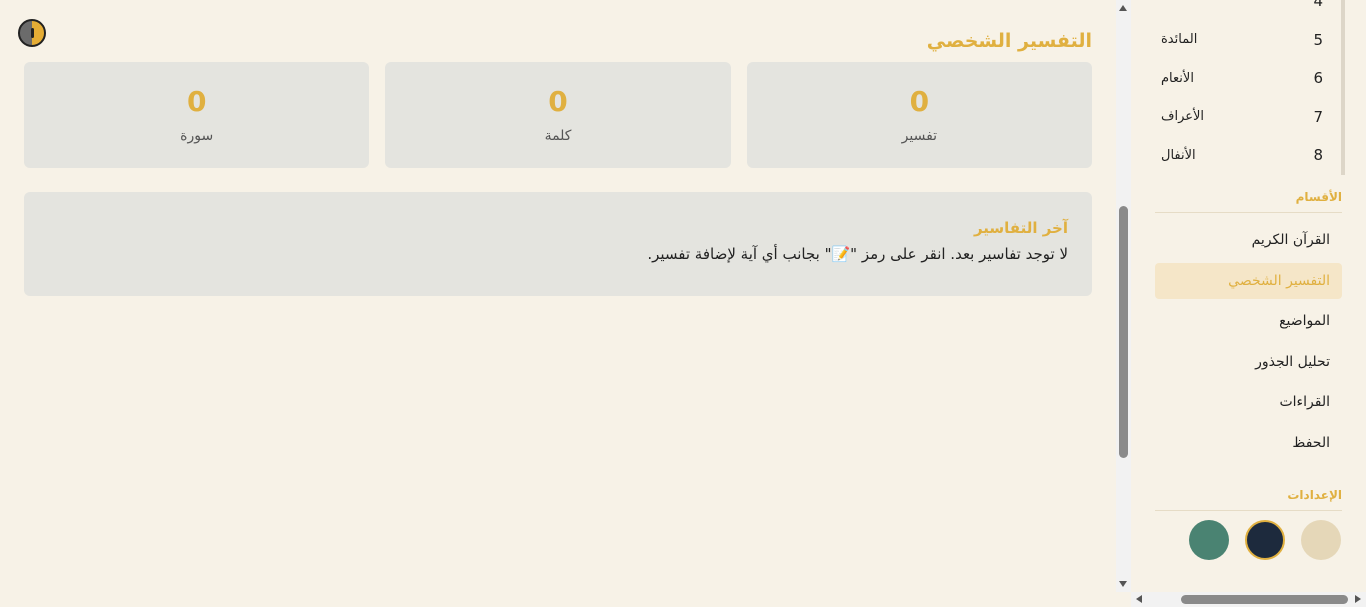 This screenshot has width=1366, height=607. Describe the element at coordinates (1248, 155) in the screenshot. I see `surah-item: 8 الأنفال` at that location.